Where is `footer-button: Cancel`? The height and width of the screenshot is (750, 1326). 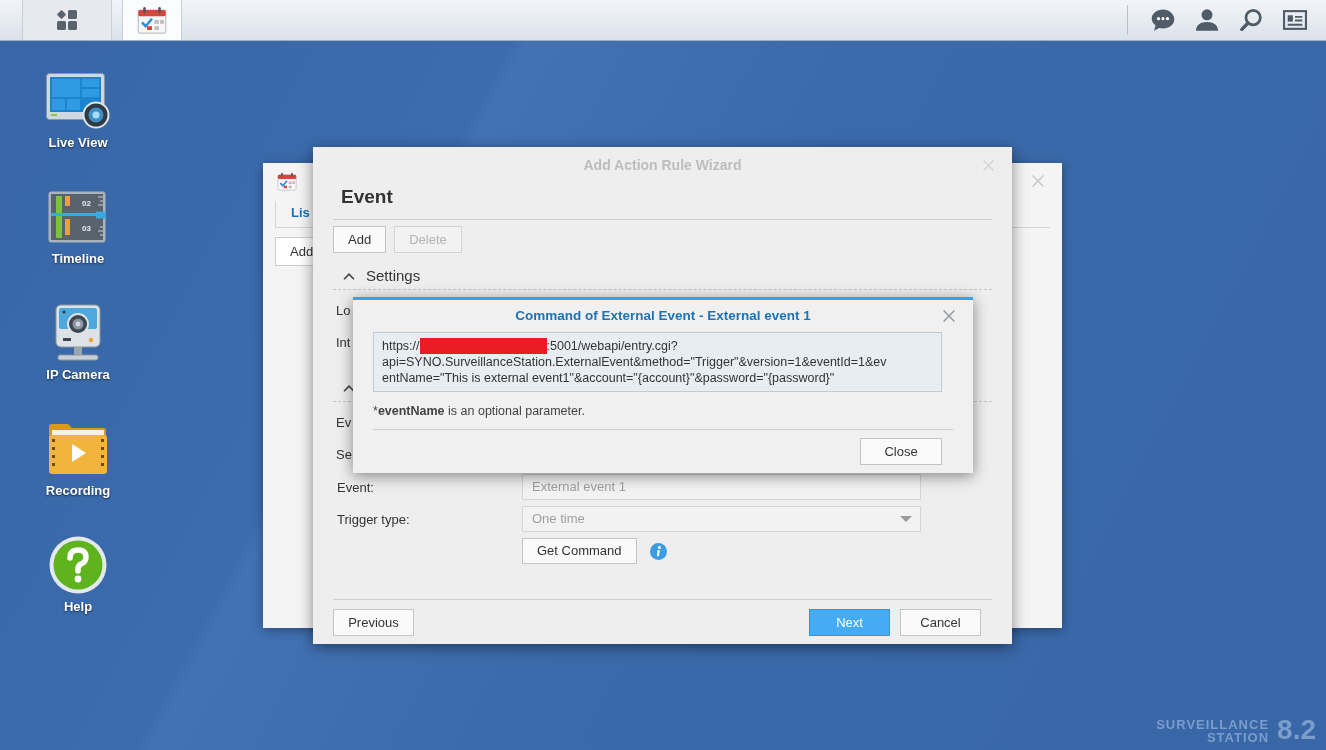
footer-button: Cancel is located at coordinates (940, 622).